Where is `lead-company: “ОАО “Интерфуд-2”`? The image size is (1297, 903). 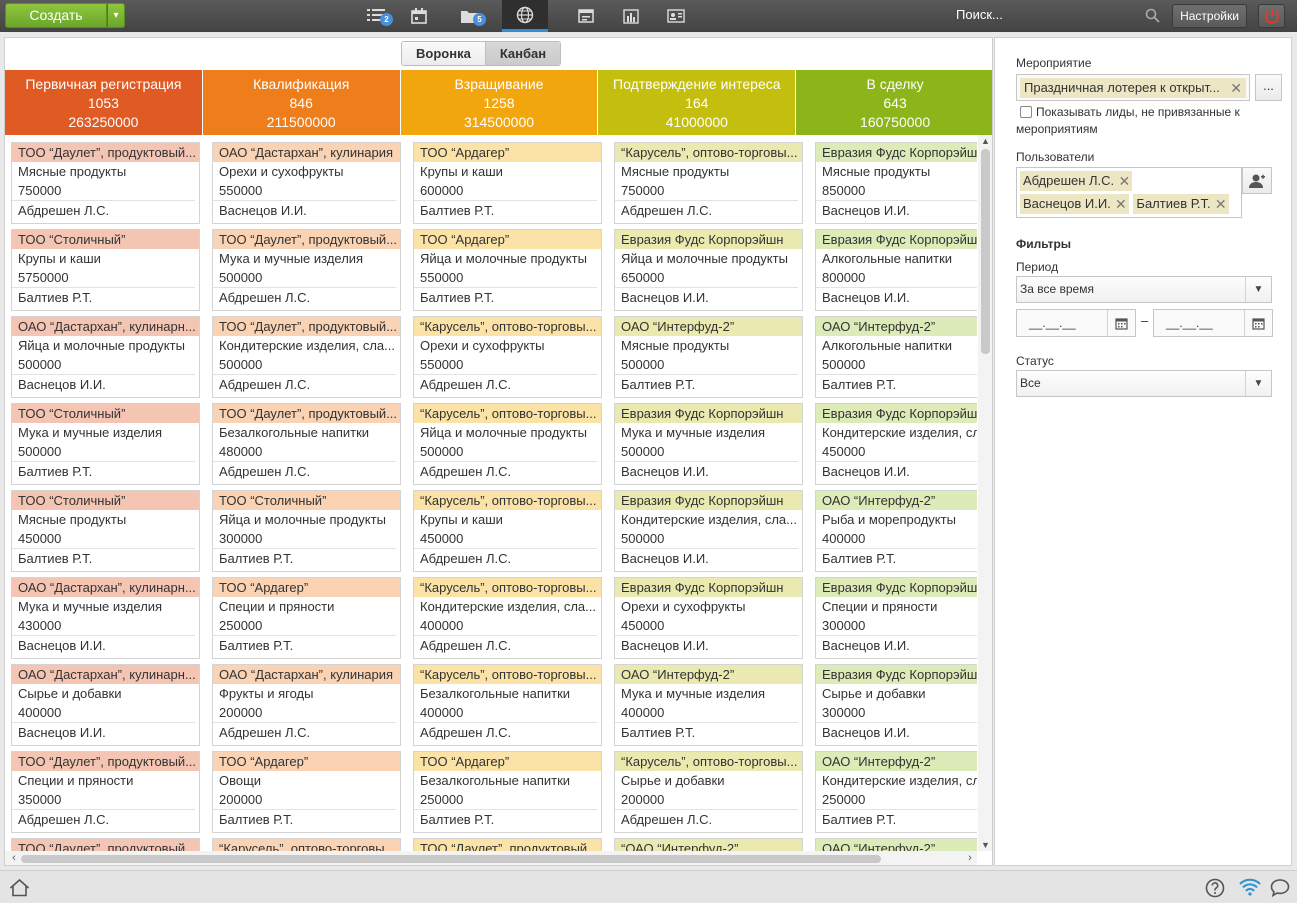
lead-company: “ОАО “Интерфуд-2” is located at coordinates (708, 845).